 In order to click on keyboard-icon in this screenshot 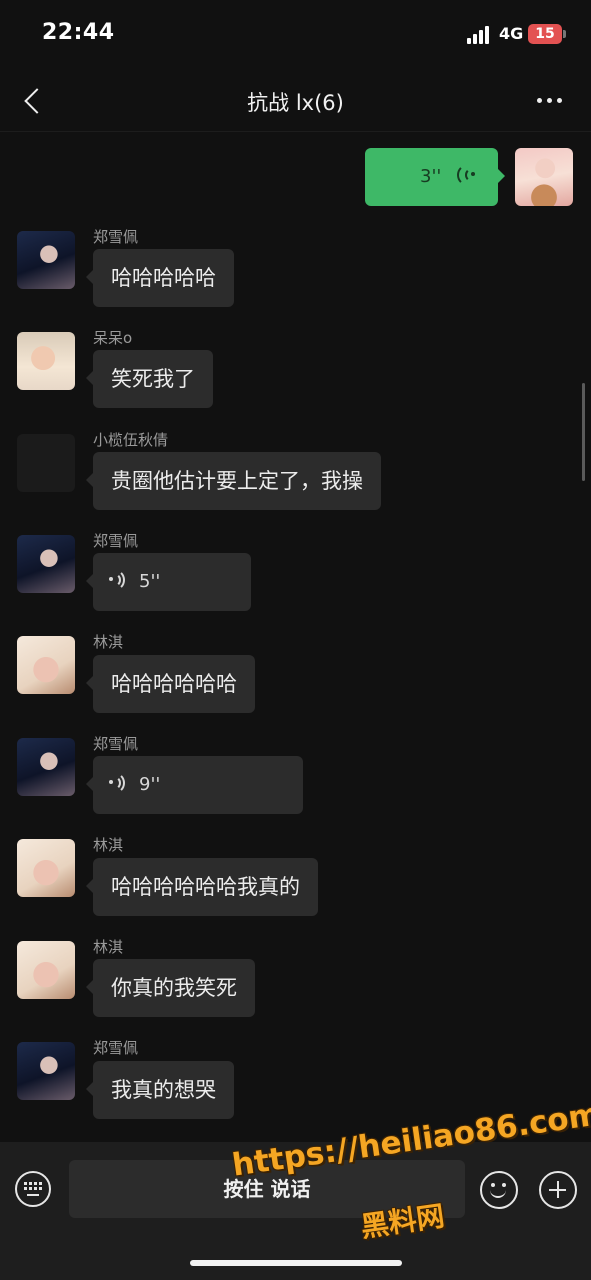, I will do `click(33, 1186)`.